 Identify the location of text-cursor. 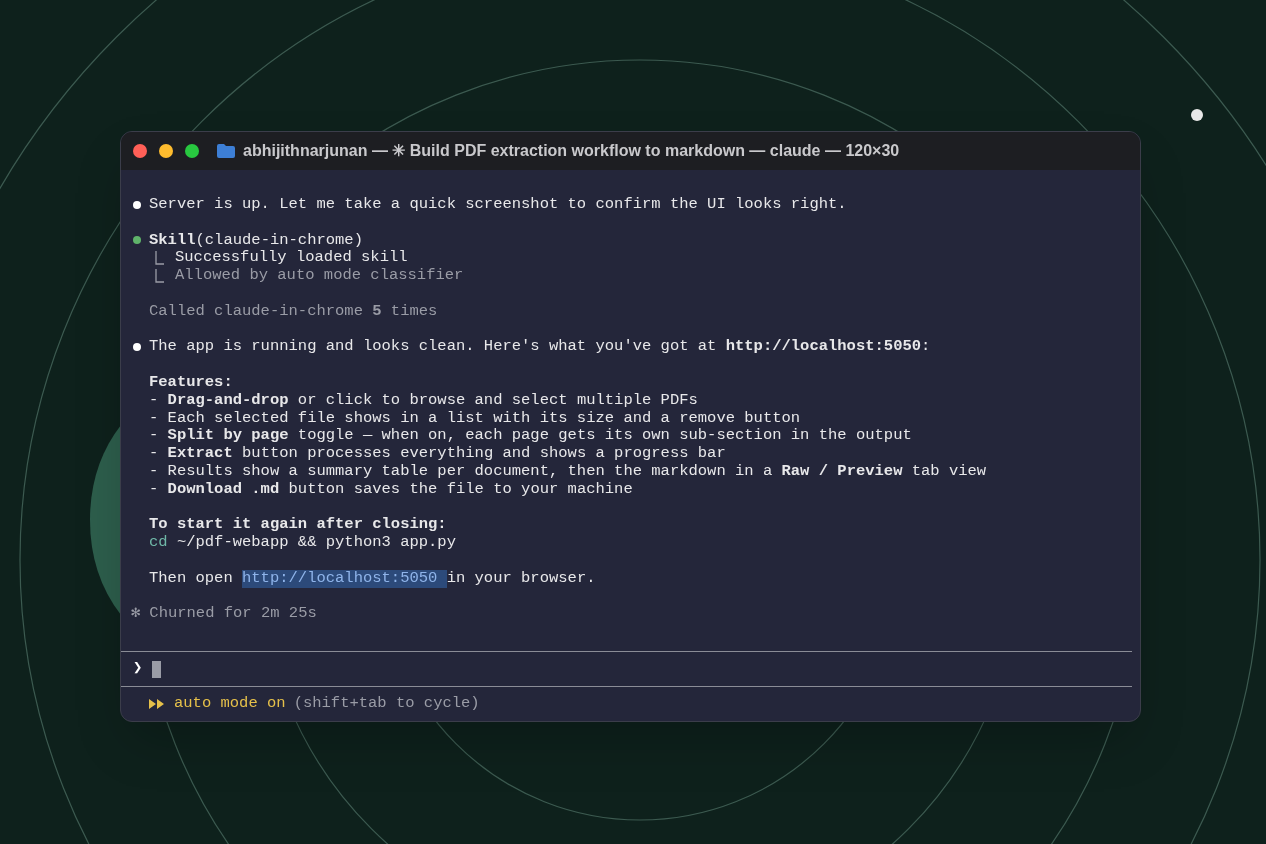
(157, 669).